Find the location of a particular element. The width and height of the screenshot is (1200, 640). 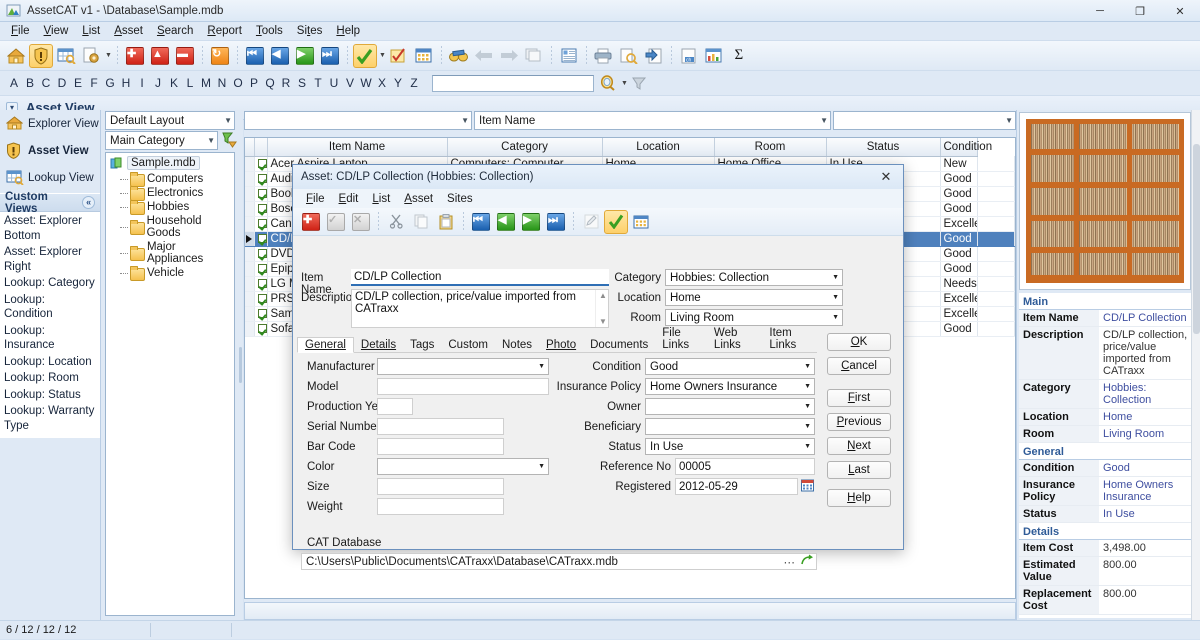

filter-off-icon is located at coordinates (640, 83).